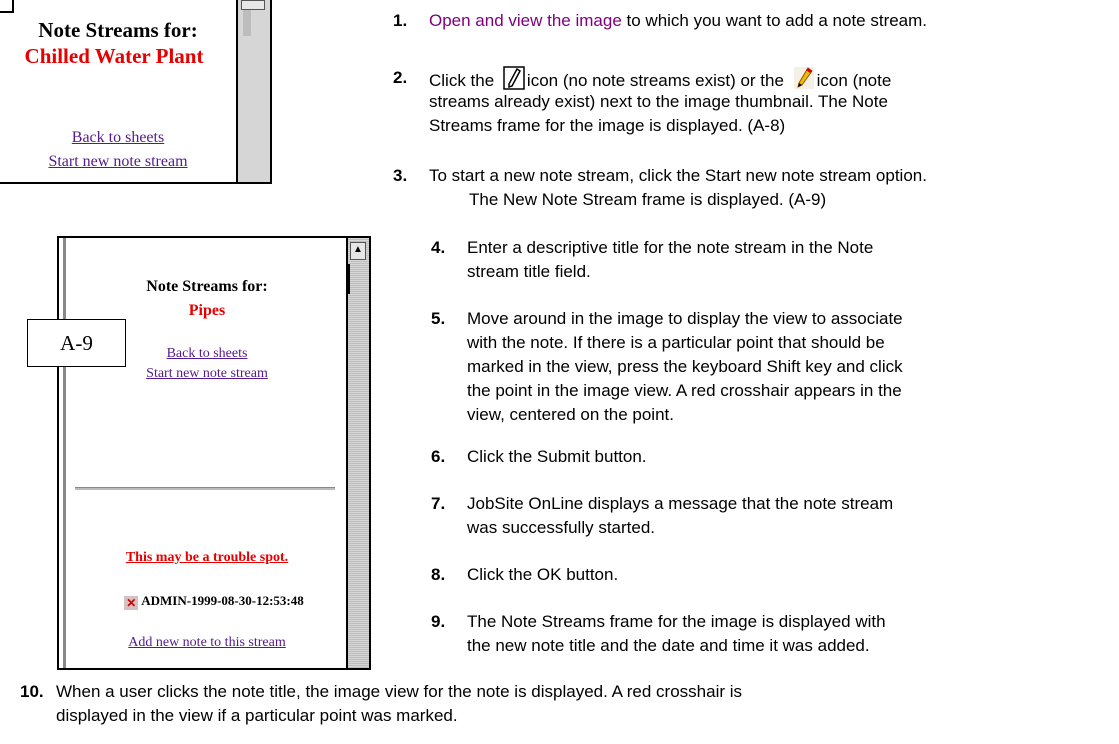 Image resolution: width=1119 pixels, height=744 pixels. I want to click on colored-pencil-icon, so click(803, 78).